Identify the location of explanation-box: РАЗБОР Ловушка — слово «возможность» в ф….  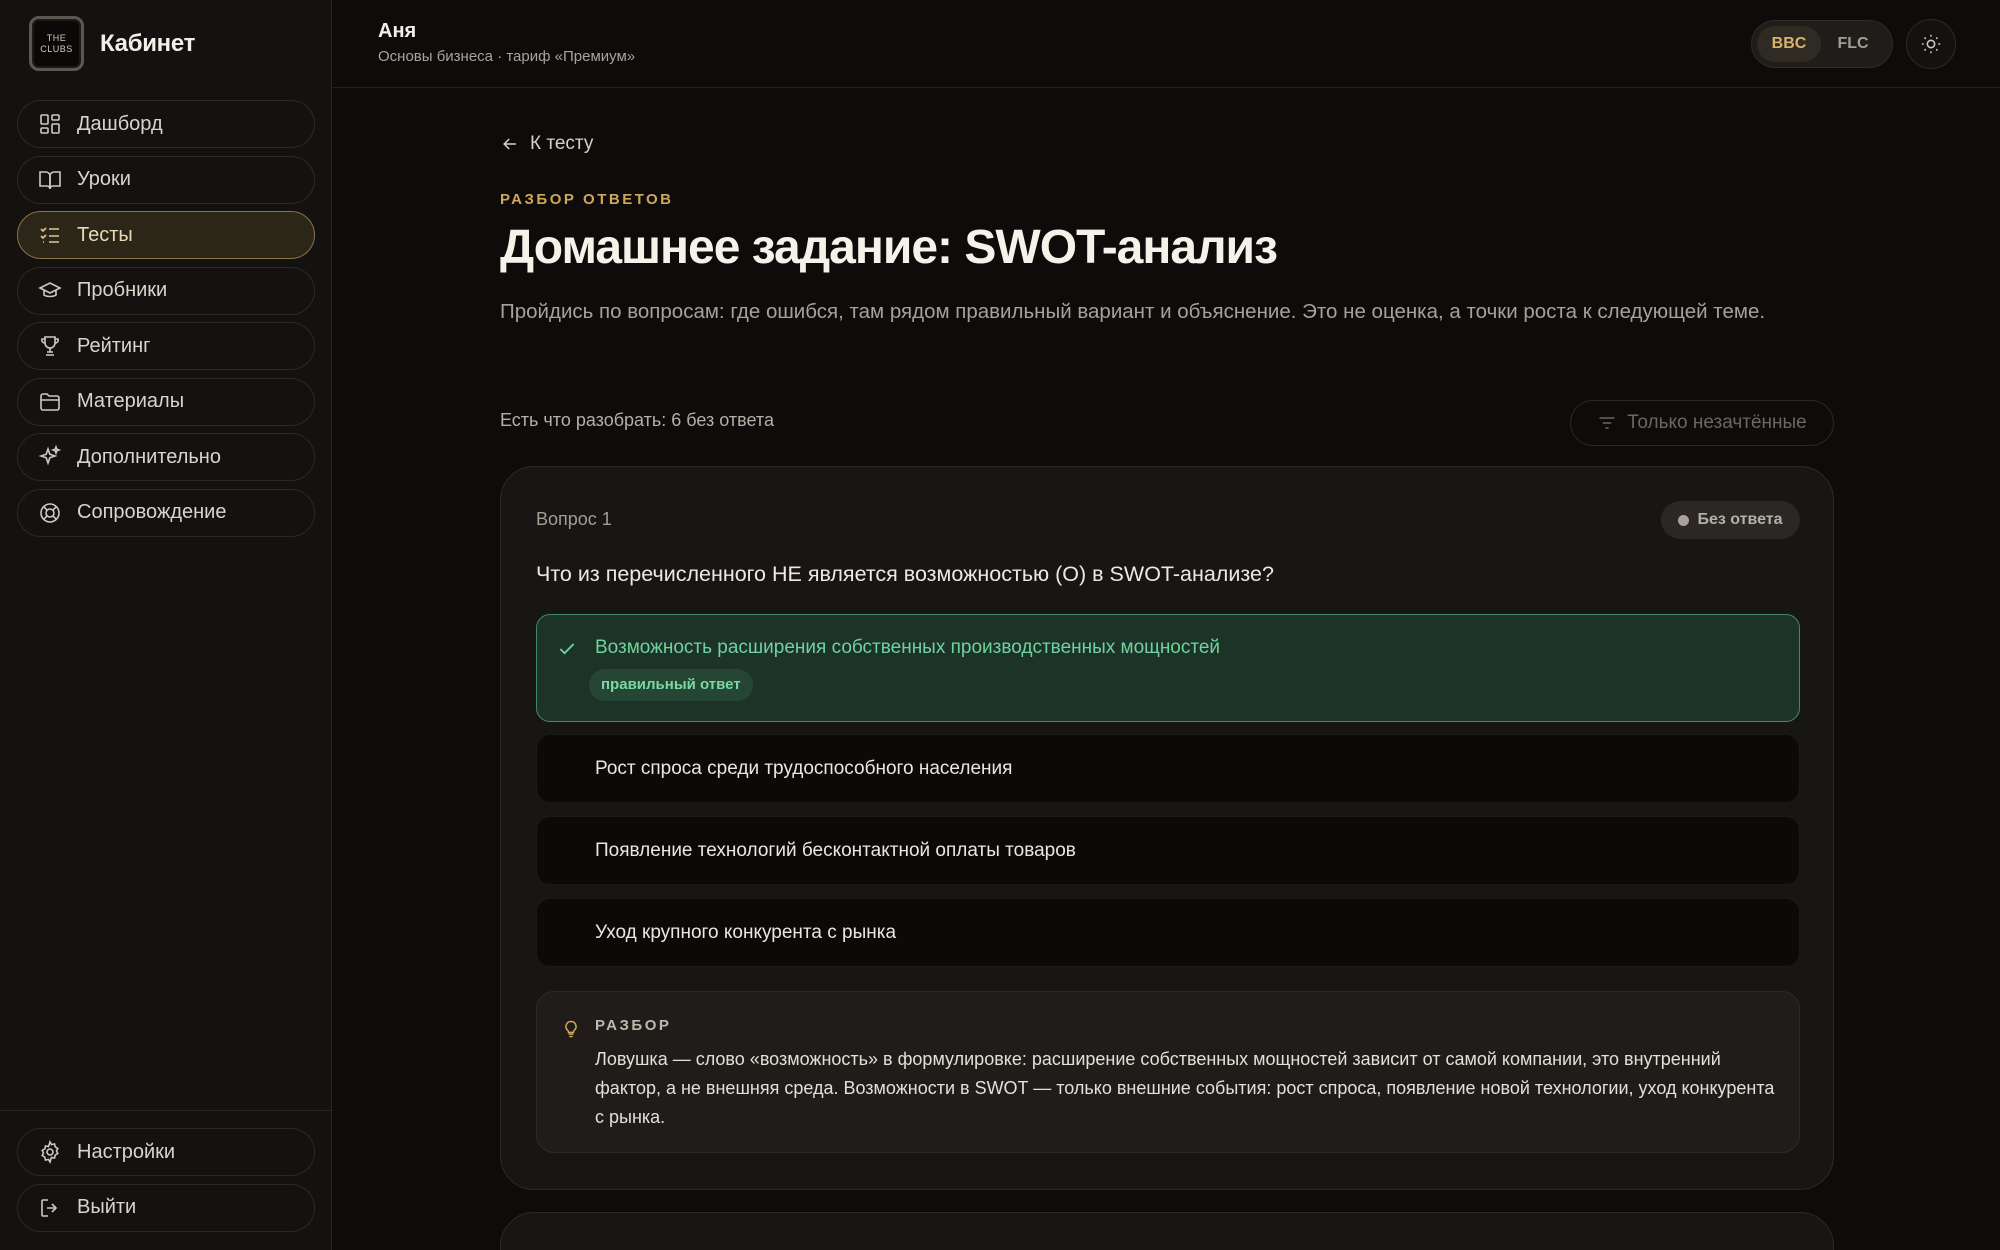
(1168, 1072).